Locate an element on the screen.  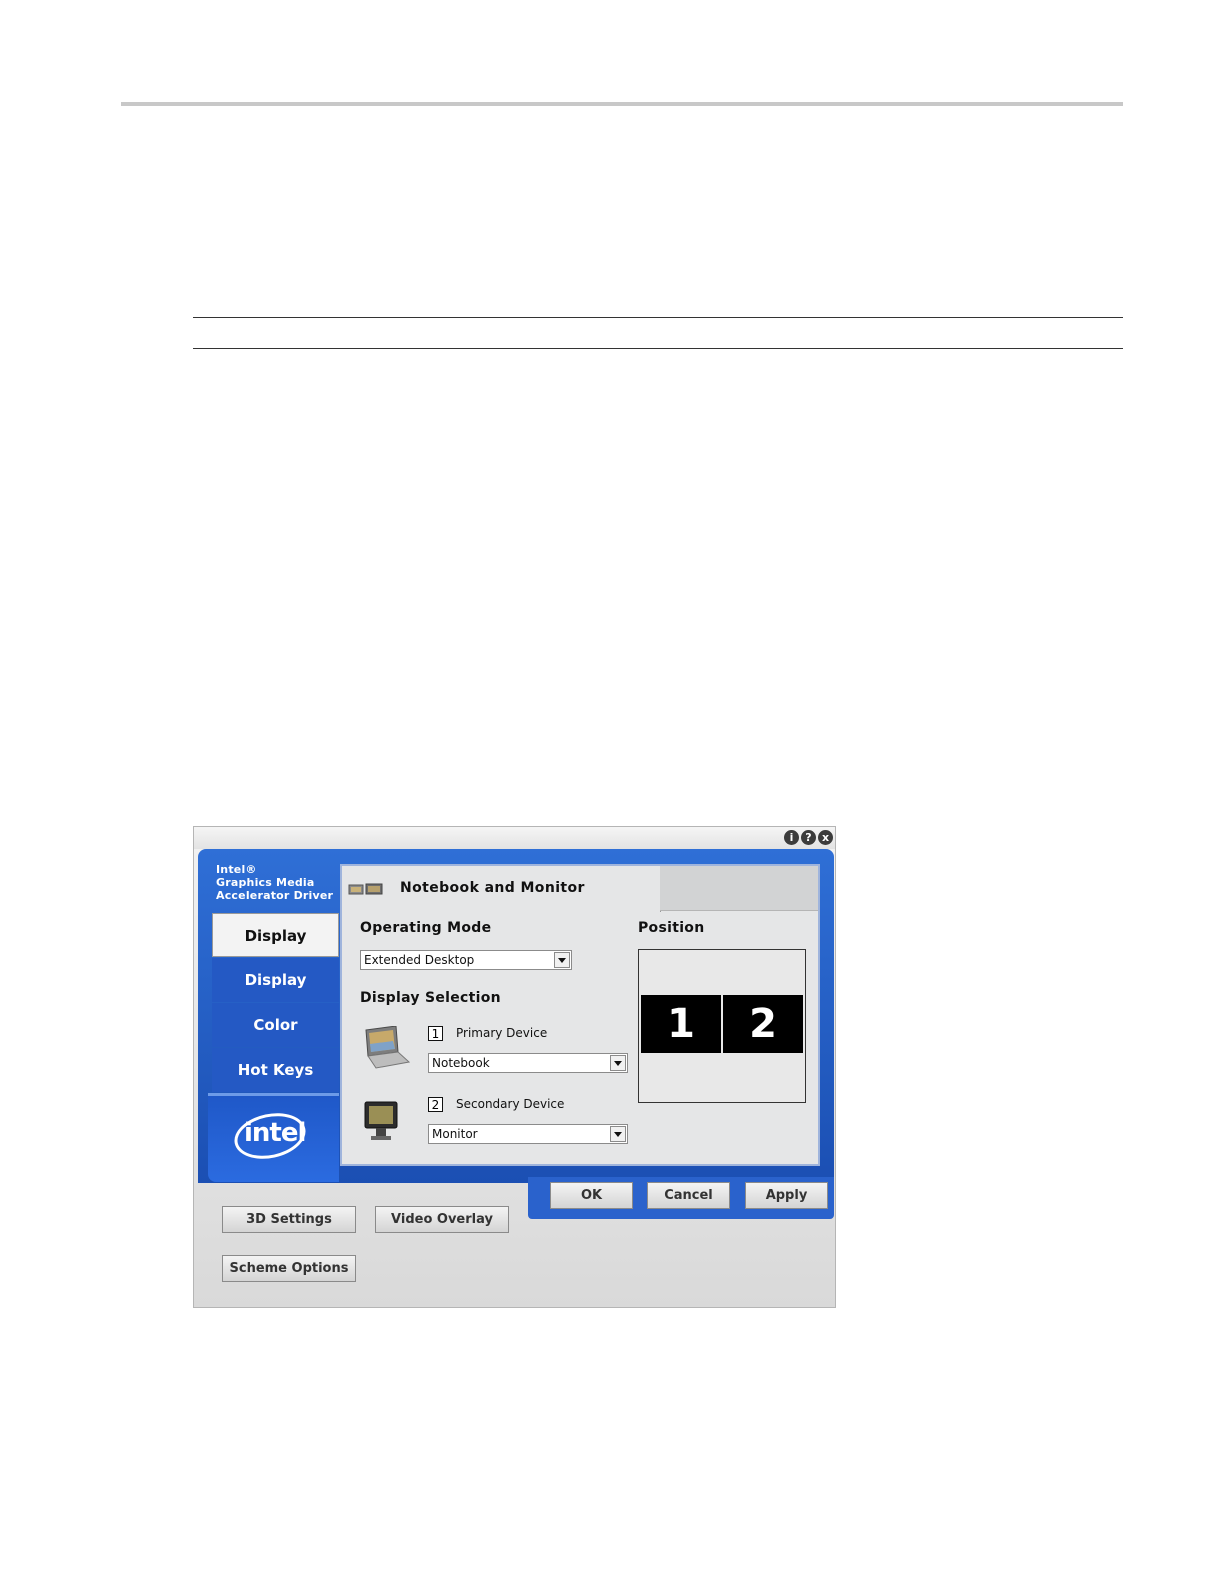
brand-text: Intel® Graphics Media Accelerator Driver is located at coordinates (274, 882).